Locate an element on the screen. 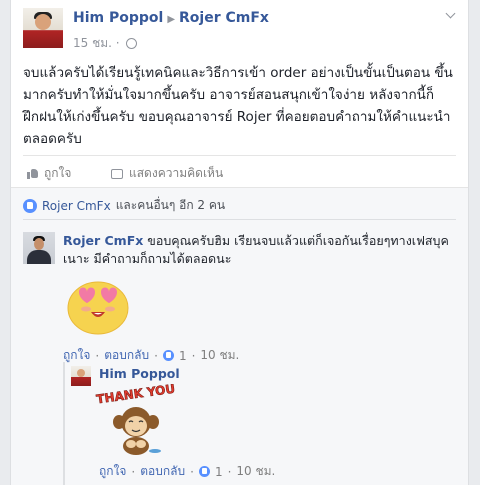  likes-summary-name: Rojer CmFx is located at coordinates (76, 206).